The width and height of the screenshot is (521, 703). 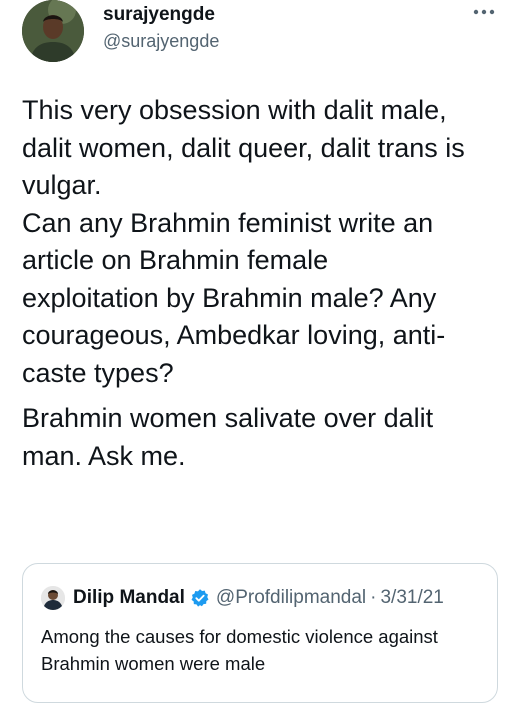 What do you see at coordinates (161, 41) in the screenshot?
I see `author-handle: @surajyengde` at bounding box center [161, 41].